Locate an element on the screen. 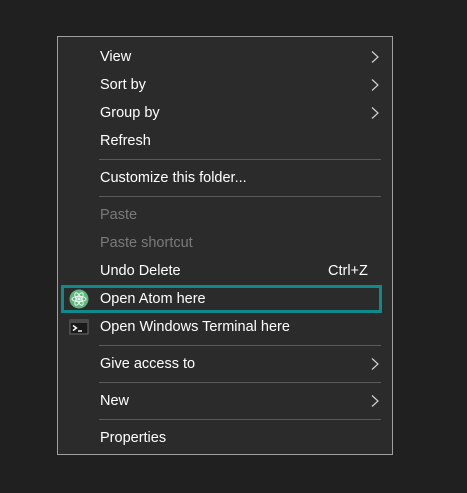 This screenshot has width=467, height=493. menu-item-label: View is located at coordinates (116, 57).